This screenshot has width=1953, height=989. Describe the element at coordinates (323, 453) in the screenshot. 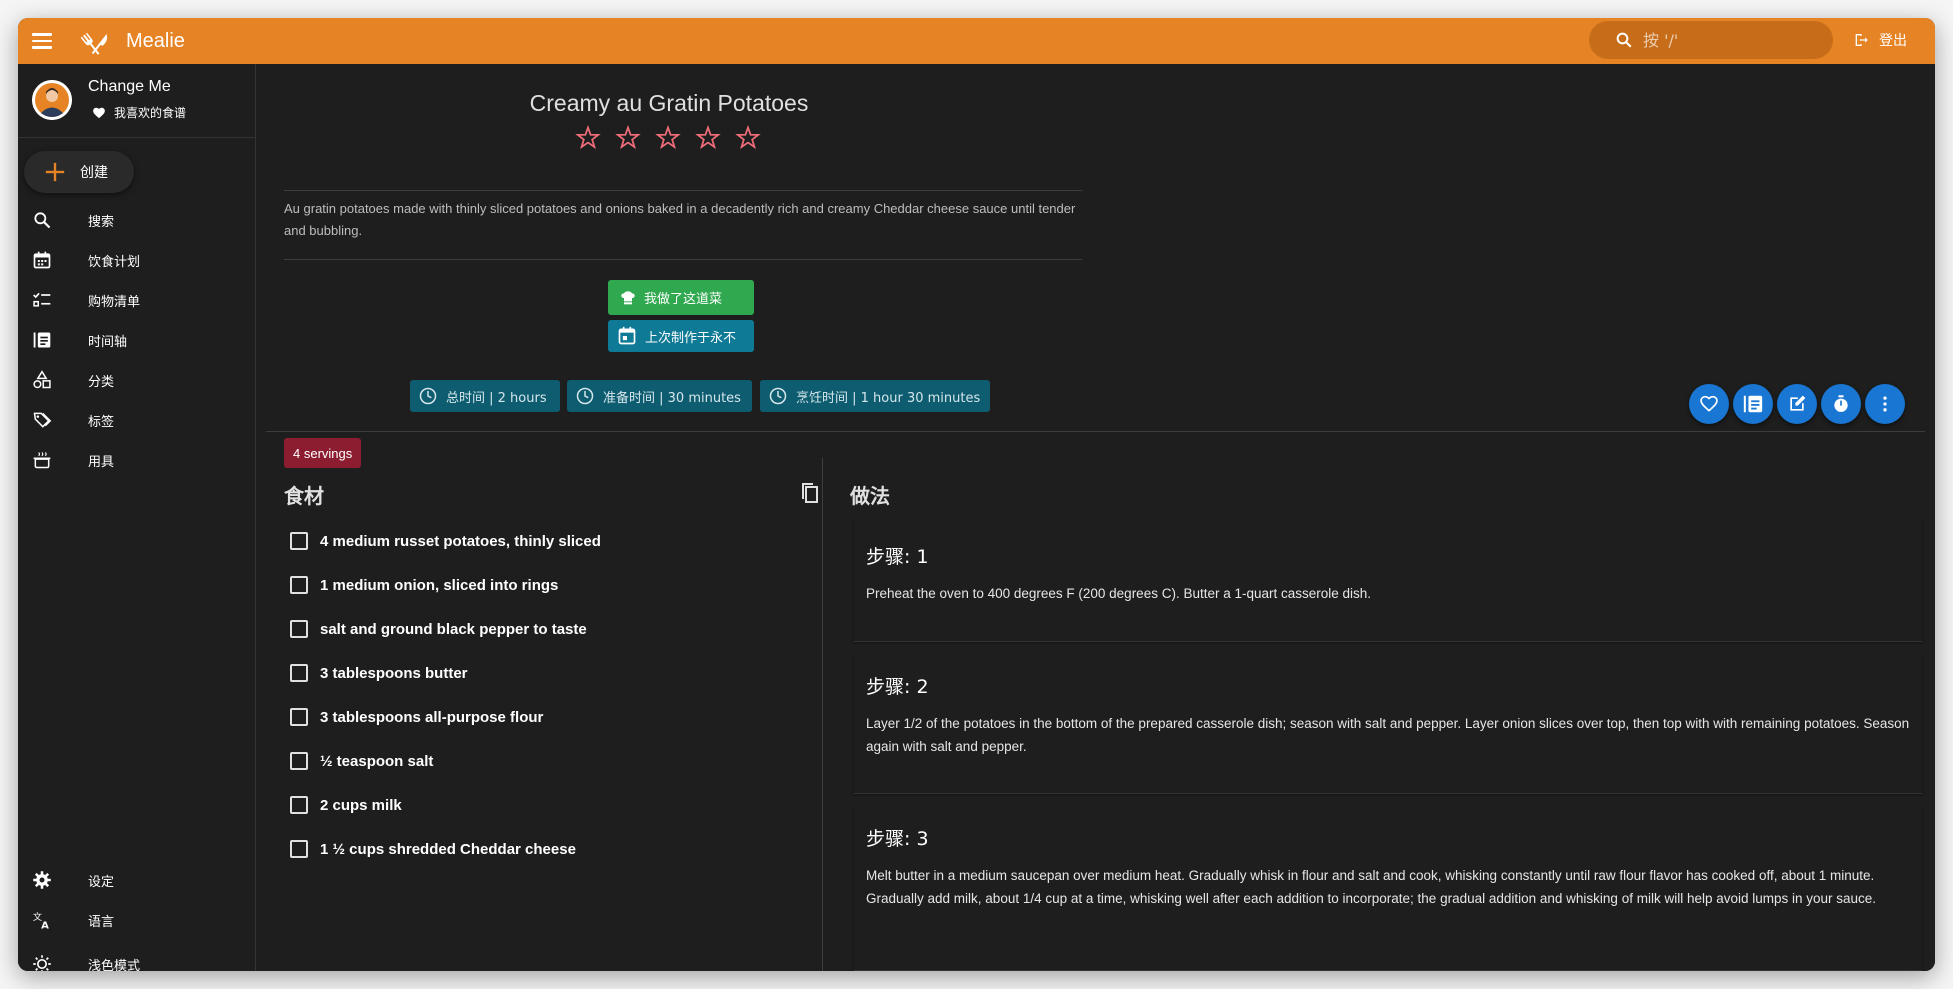

I see `servings-badge: 4 servings` at that location.